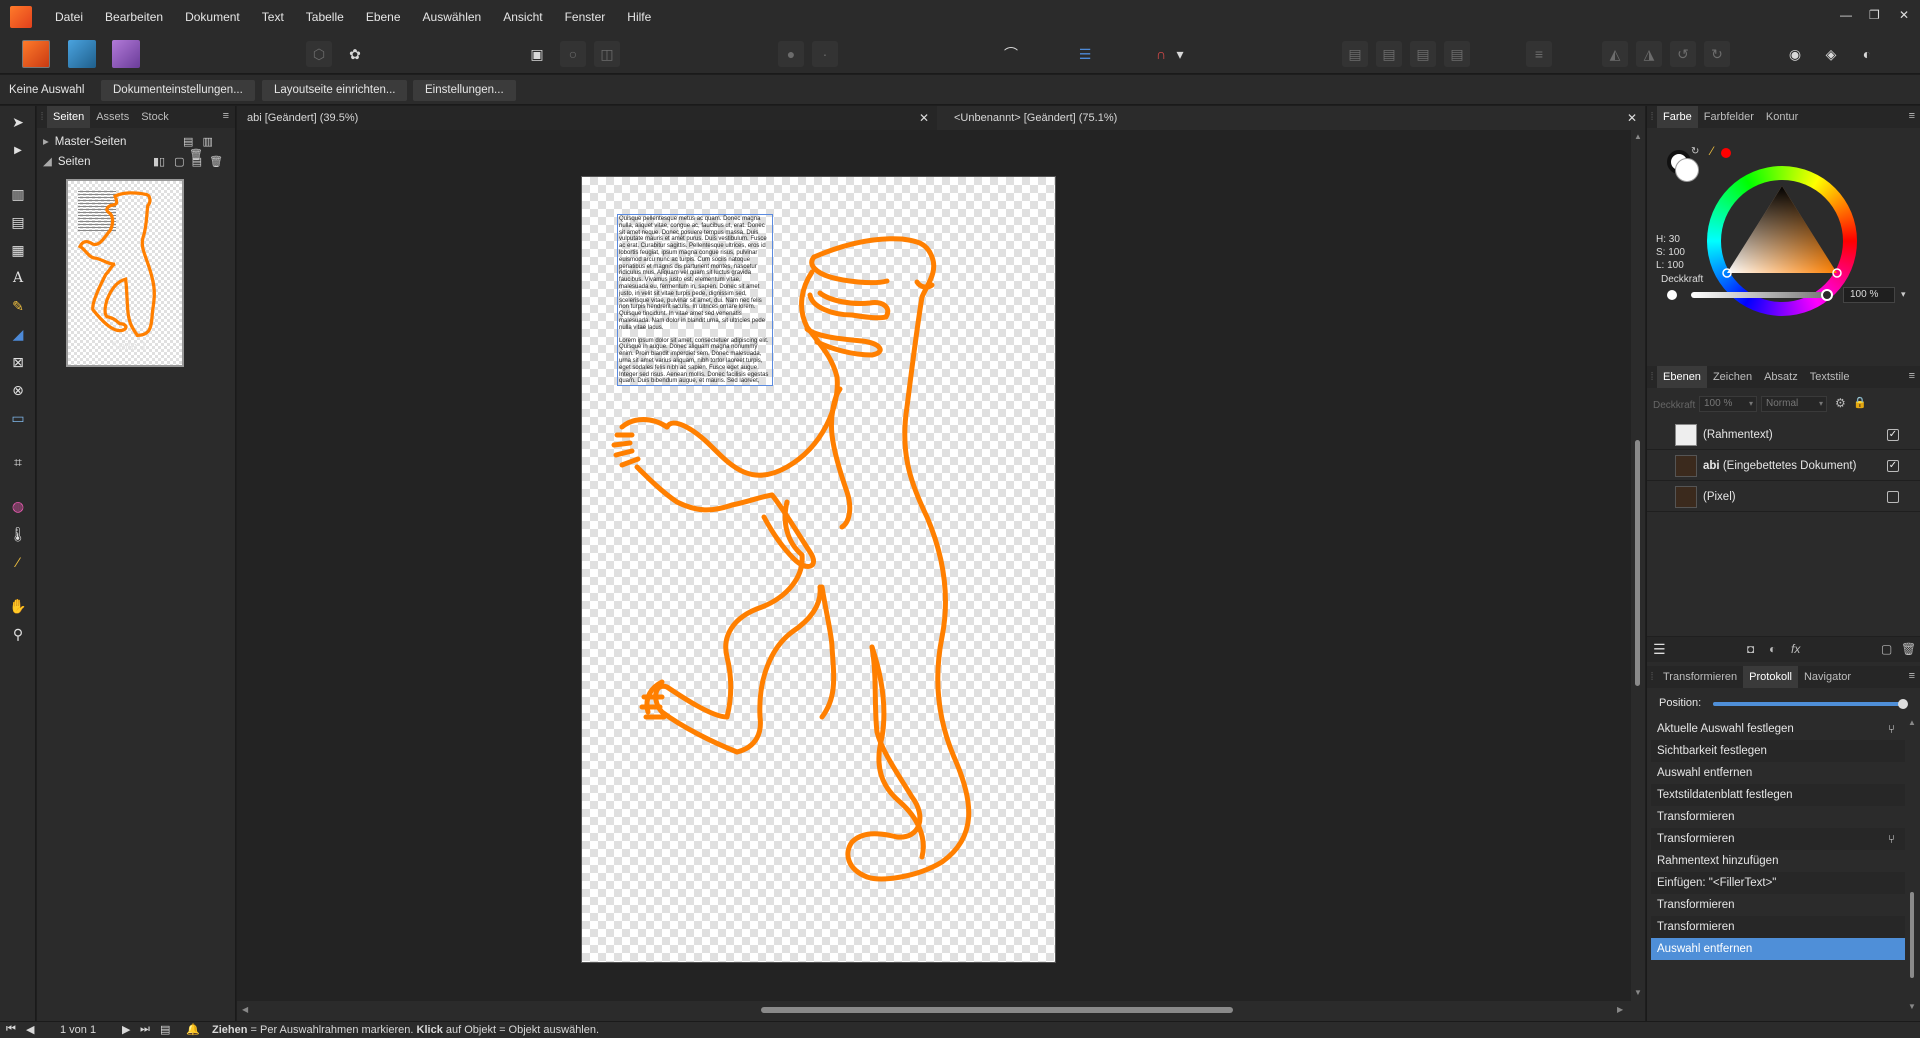  What do you see at coordinates (319, 54) in the screenshot?
I see `place-image-icon: ⬡` at bounding box center [319, 54].